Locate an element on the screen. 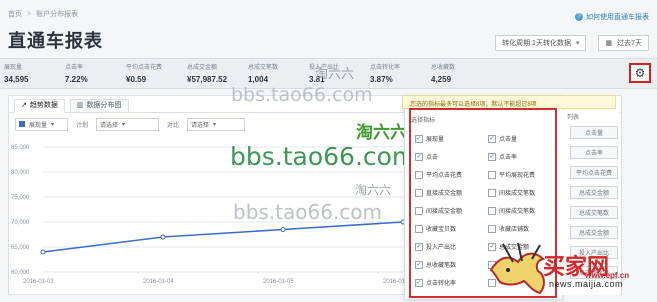 This screenshot has height=302, width=657. page-title: 直通车报表 is located at coordinates (55, 41).